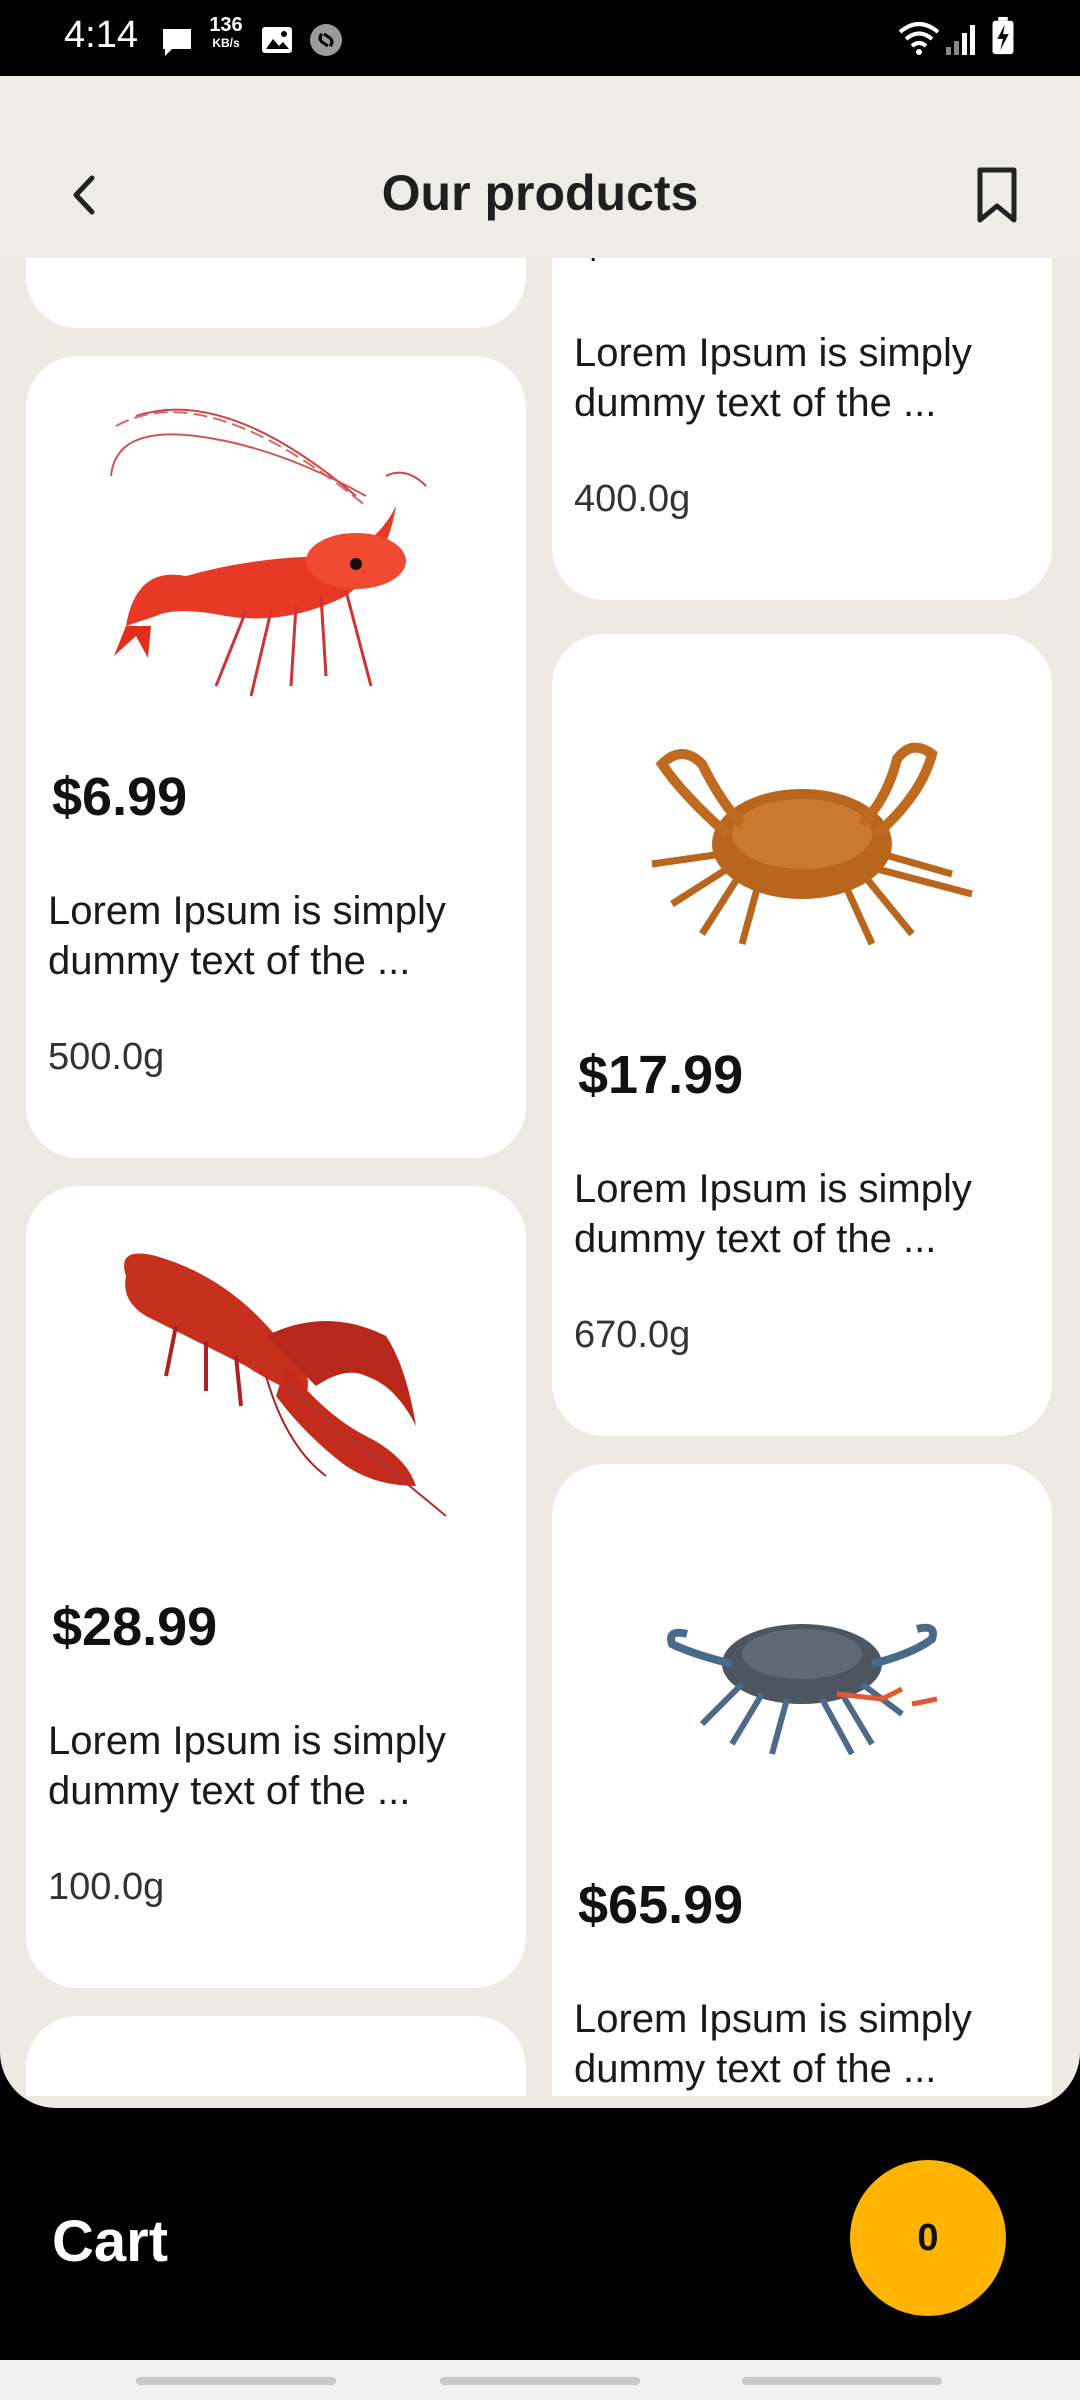 The width and height of the screenshot is (1080, 2400). Describe the element at coordinates (540, 193) in the screenshot. I see `page-title: Our products` at that location.